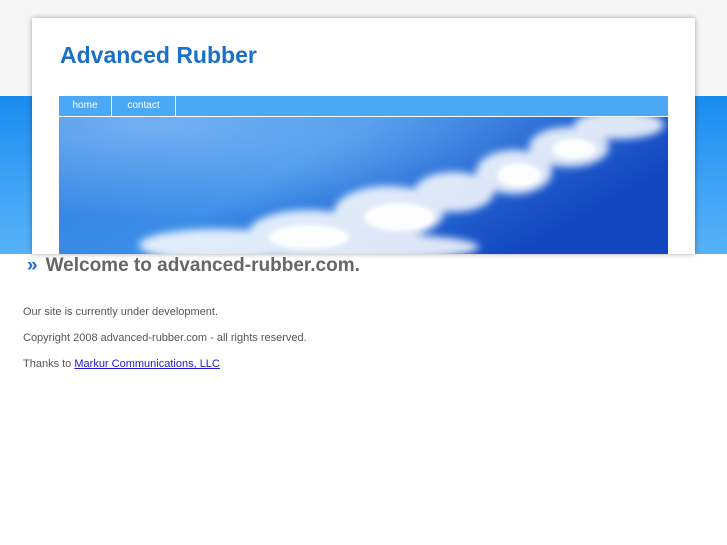 This screenshot has height=545, width=727. Describe the element at coordinates (202, 265) in the screenshot. I see `welcome-heading-text: Welcome to advanced-rubber.com.` at that location.